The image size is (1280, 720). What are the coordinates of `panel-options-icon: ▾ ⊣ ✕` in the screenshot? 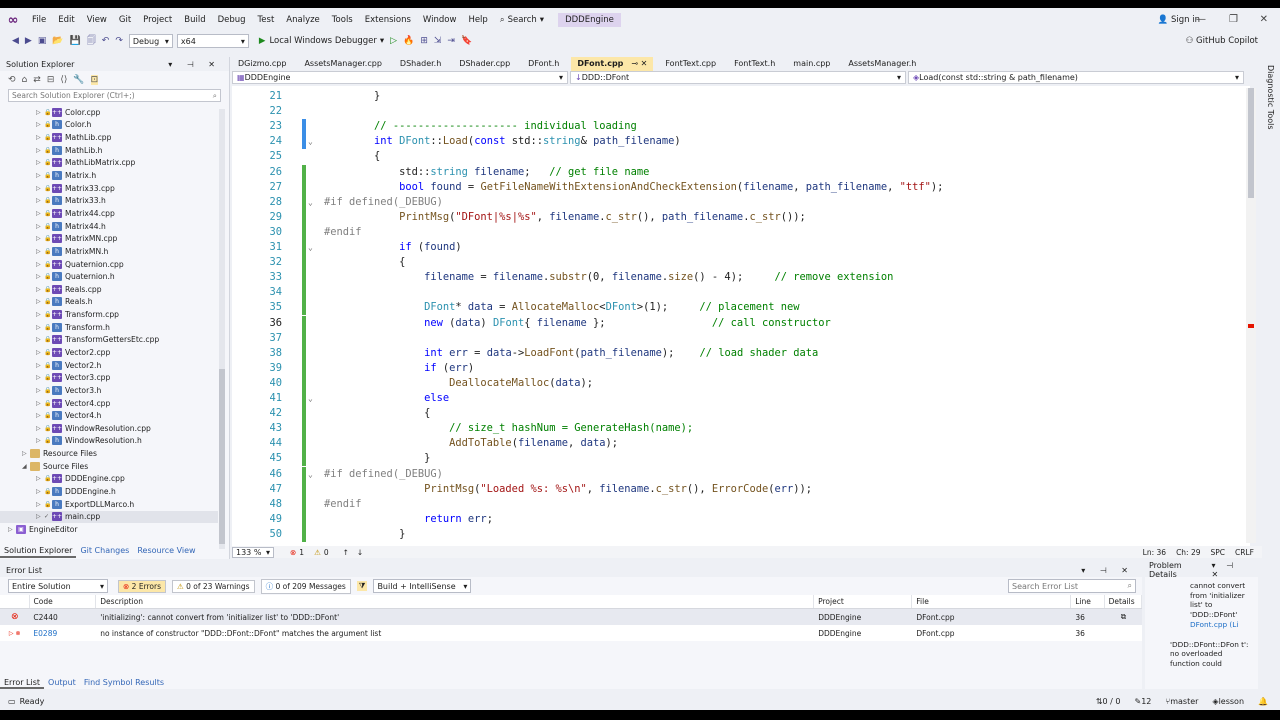 It's located at (1107, 570).